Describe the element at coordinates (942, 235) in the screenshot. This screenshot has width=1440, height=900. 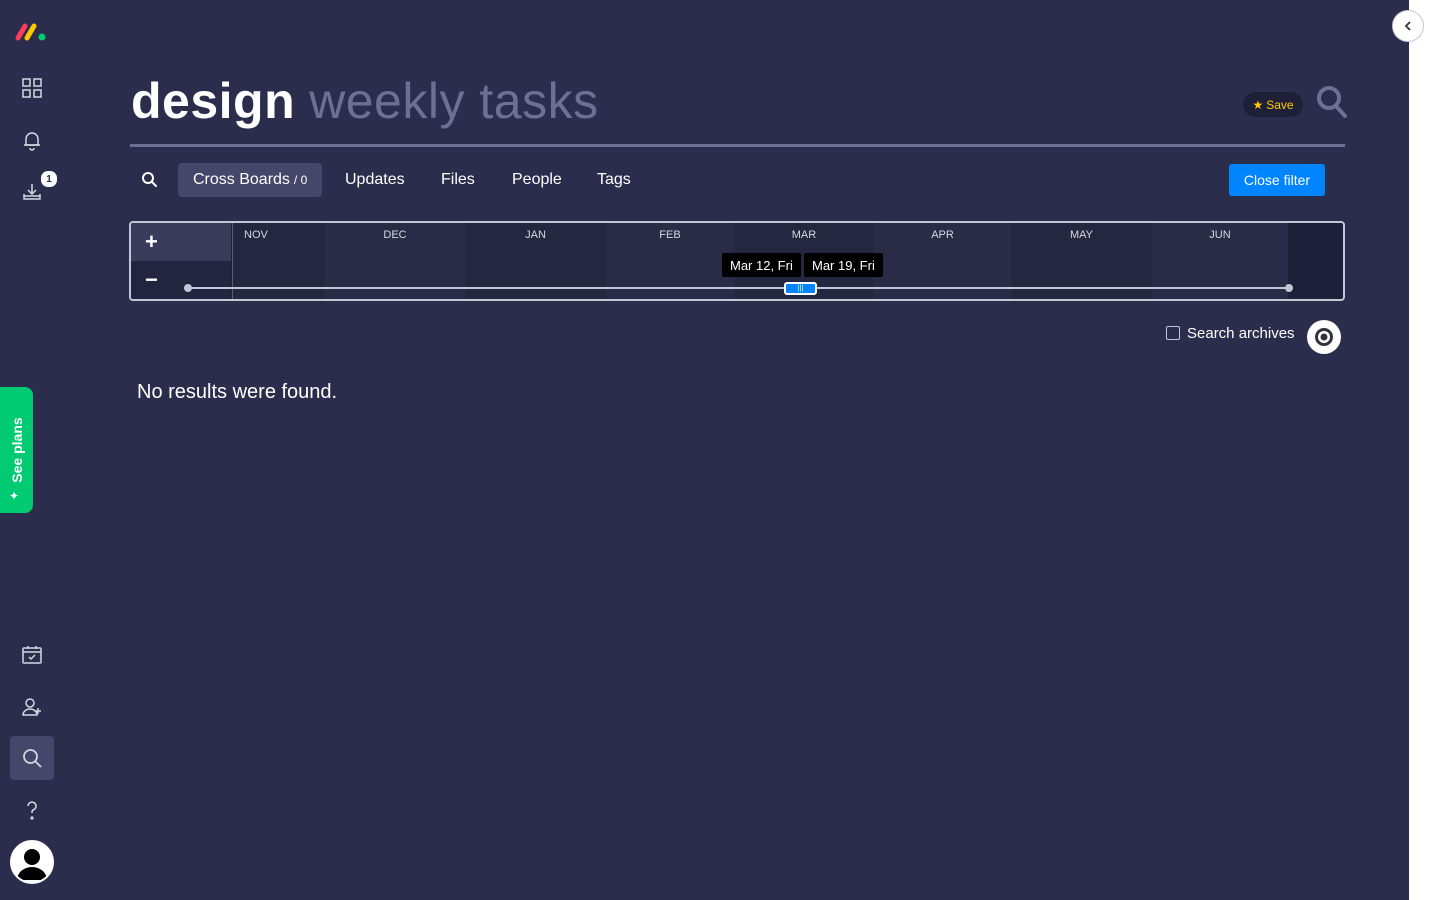
I see `month-label: APR` at that location.